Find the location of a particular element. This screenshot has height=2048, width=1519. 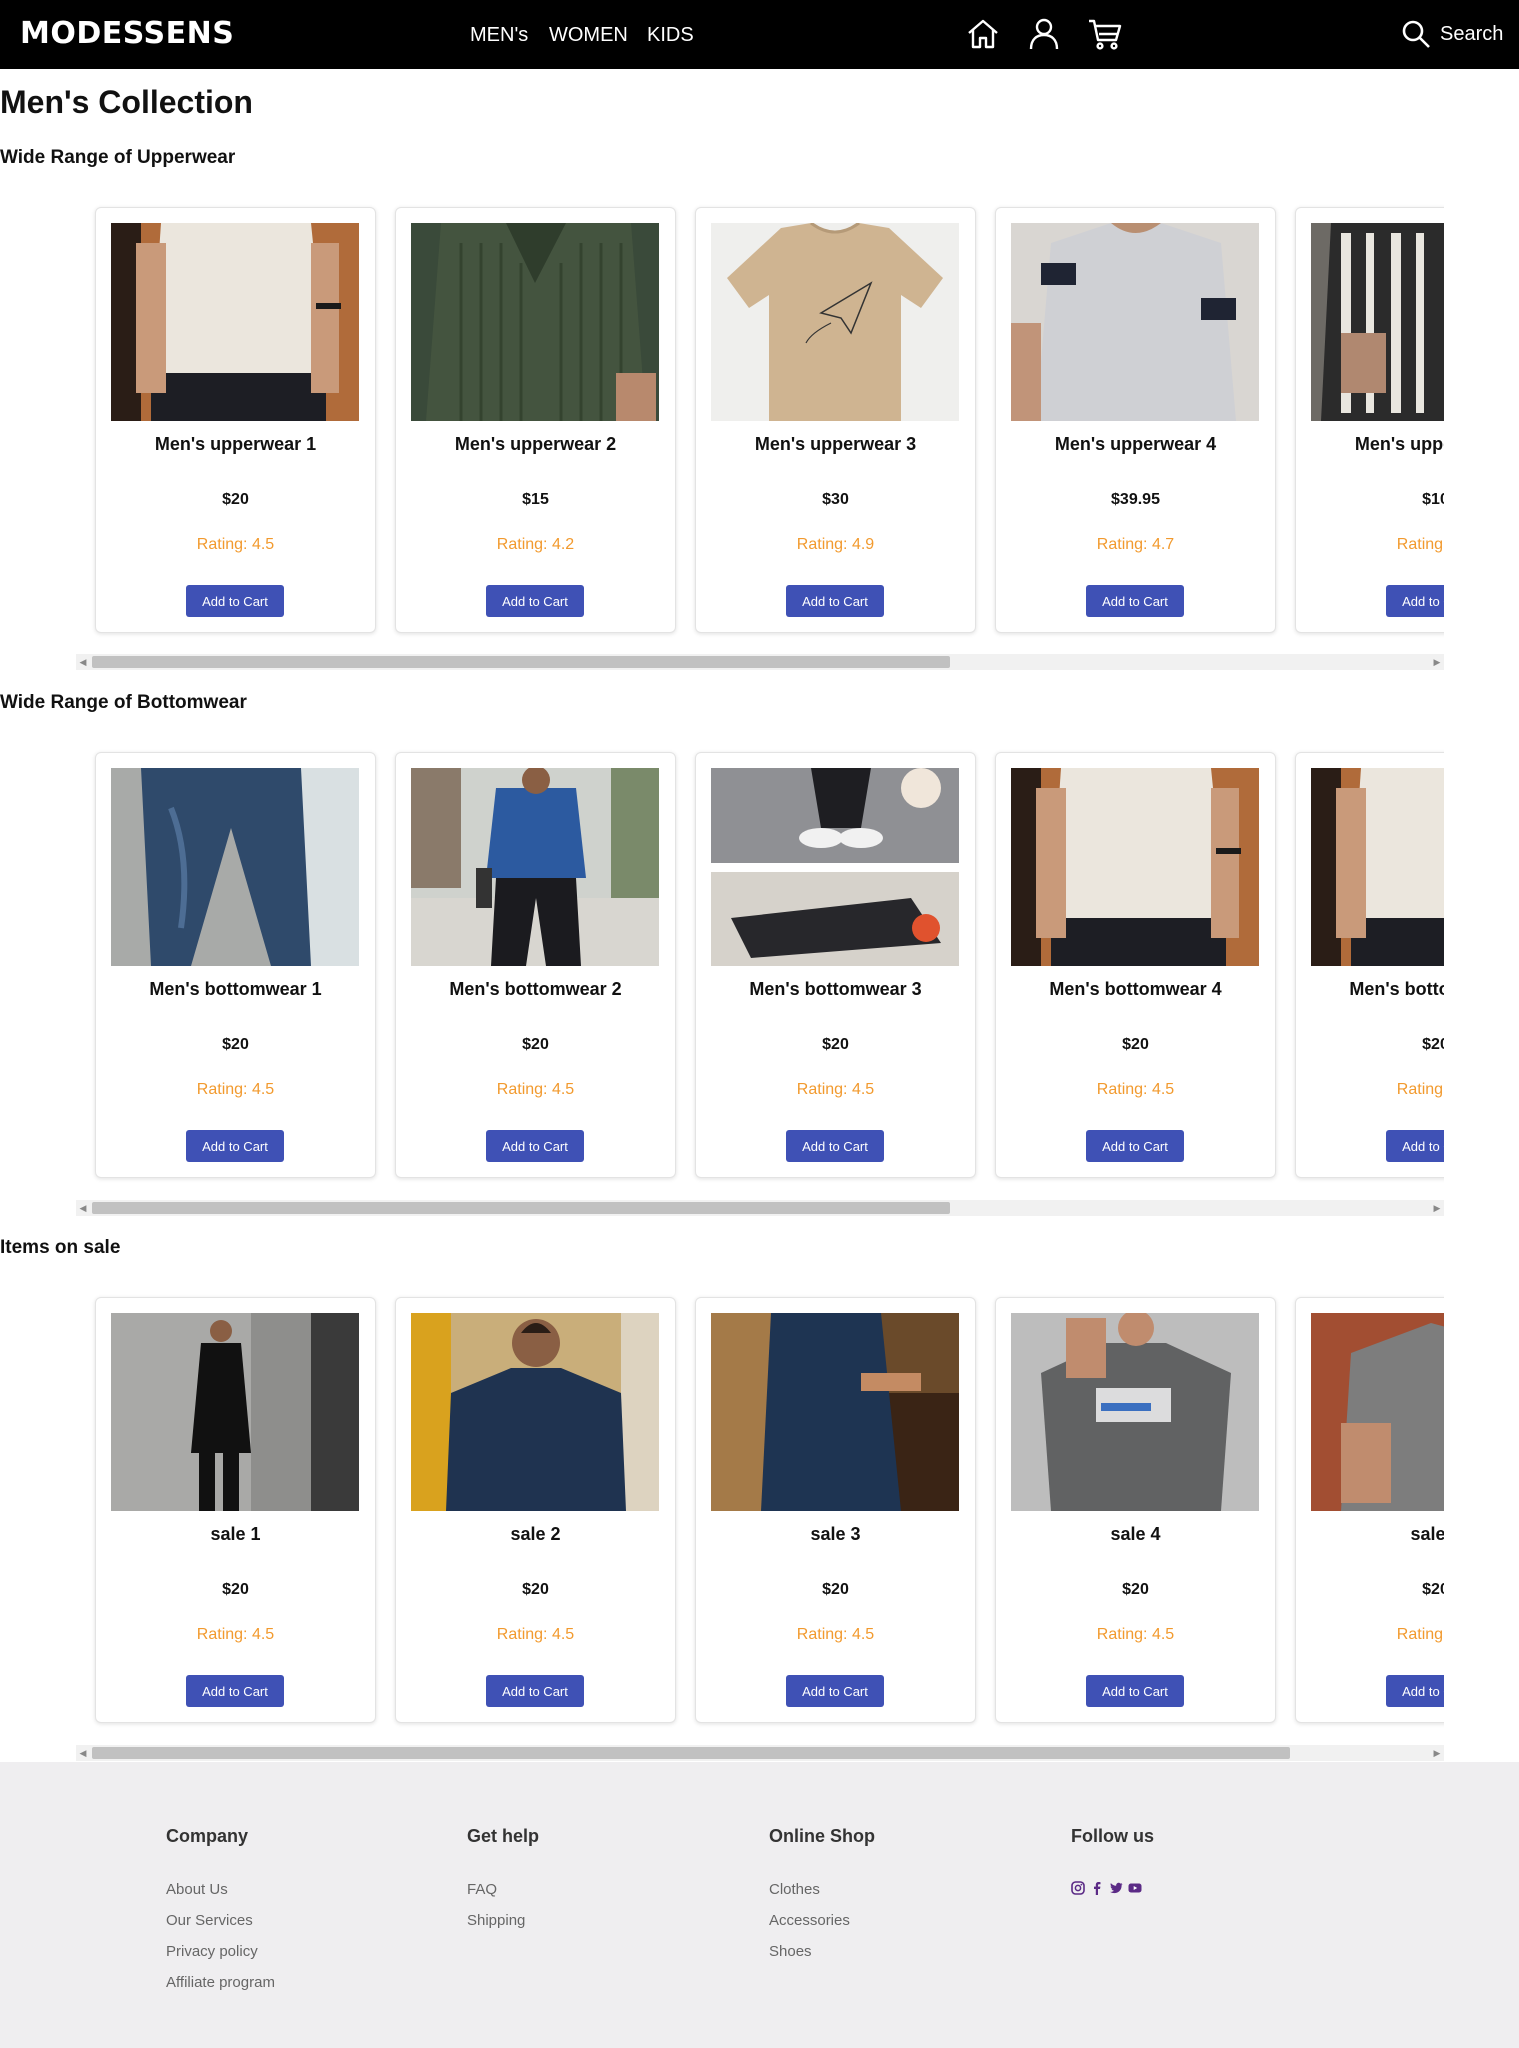

product-name: Men's bottomwear 1 is located at coordinates (235, 989).